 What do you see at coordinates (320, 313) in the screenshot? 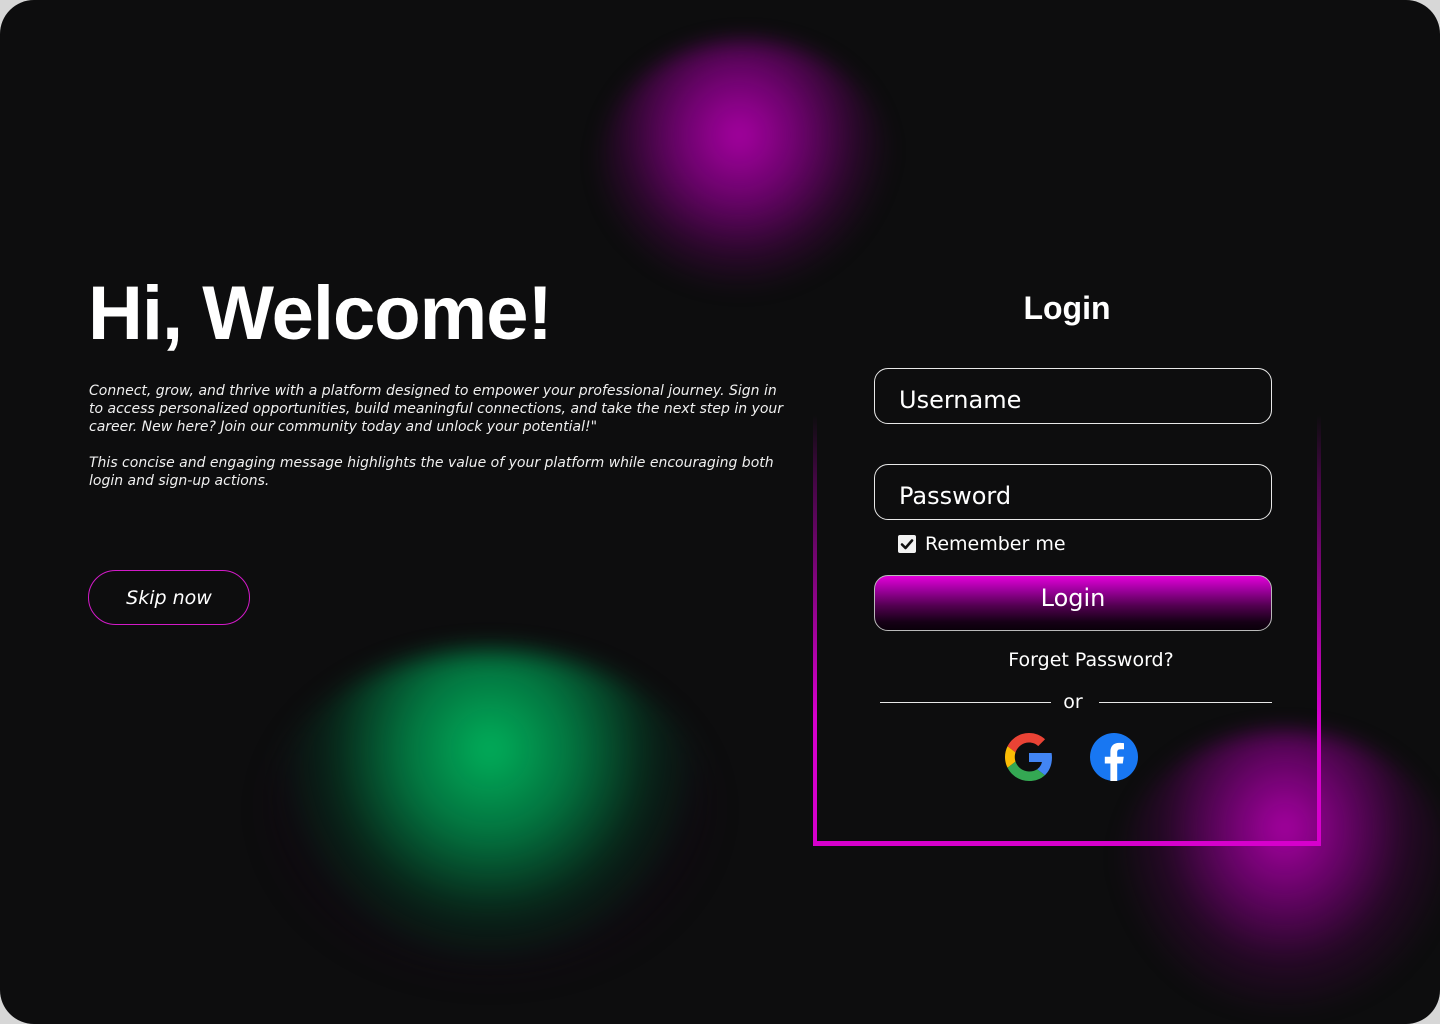
I see `welcome-title: Hi, Welcome!` at bounding box center [320, 313].